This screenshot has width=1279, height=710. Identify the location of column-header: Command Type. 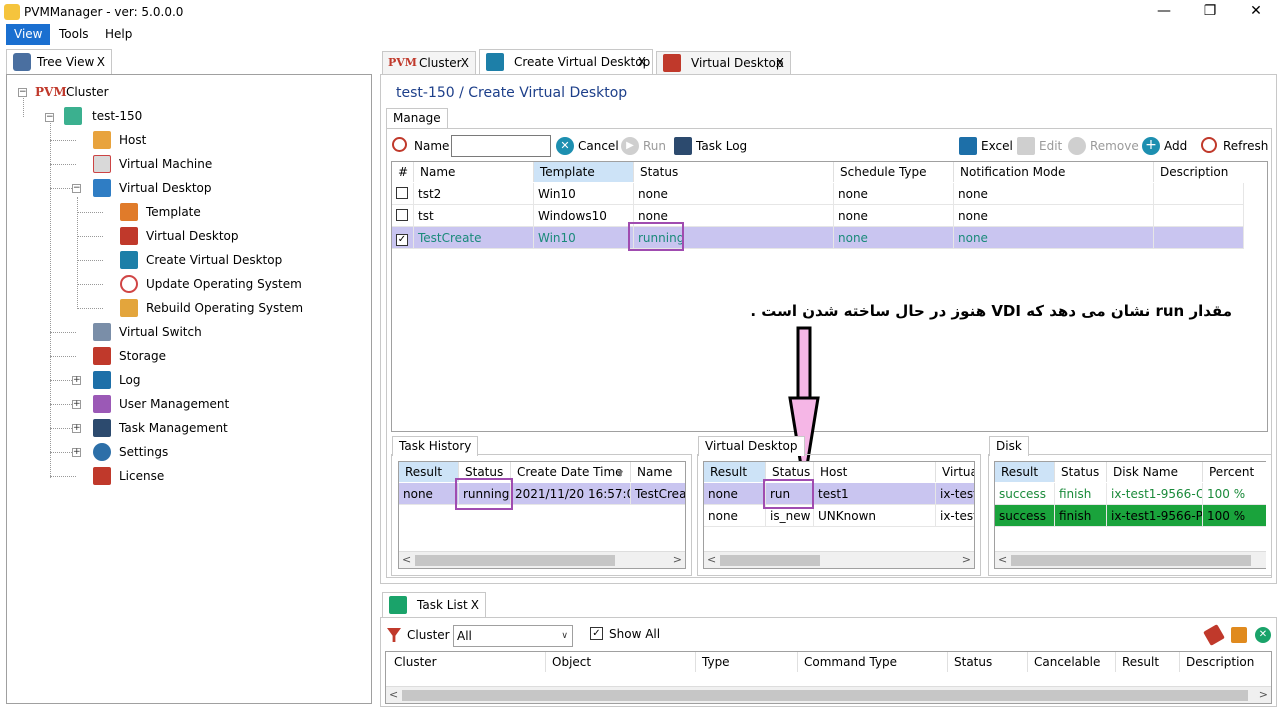
(873, 662).